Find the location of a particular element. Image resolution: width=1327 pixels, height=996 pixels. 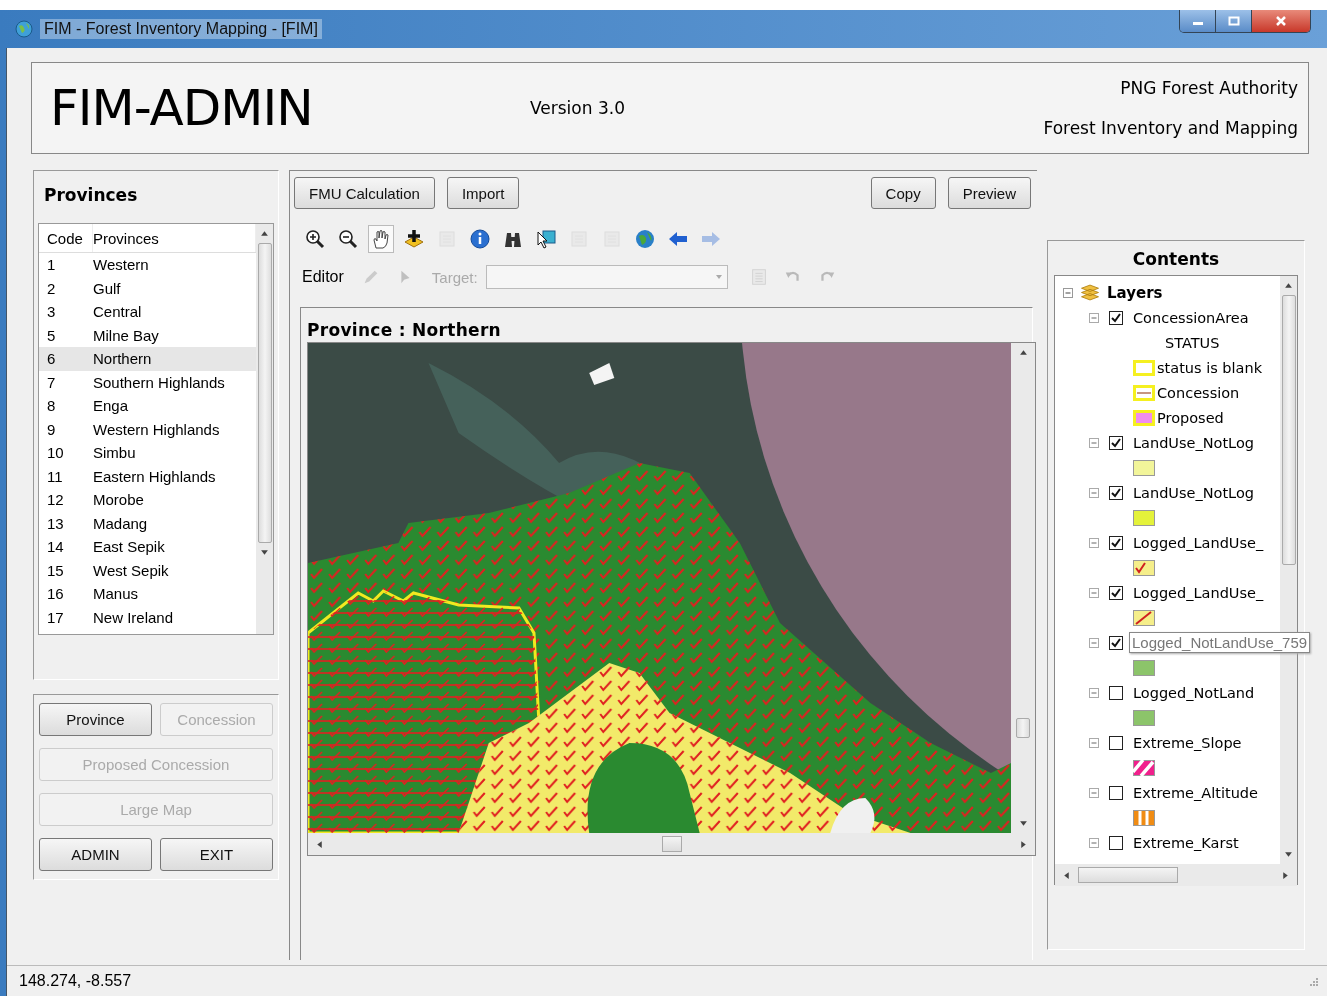

province-row: 8 Enga is located at coordinates (147, 406).